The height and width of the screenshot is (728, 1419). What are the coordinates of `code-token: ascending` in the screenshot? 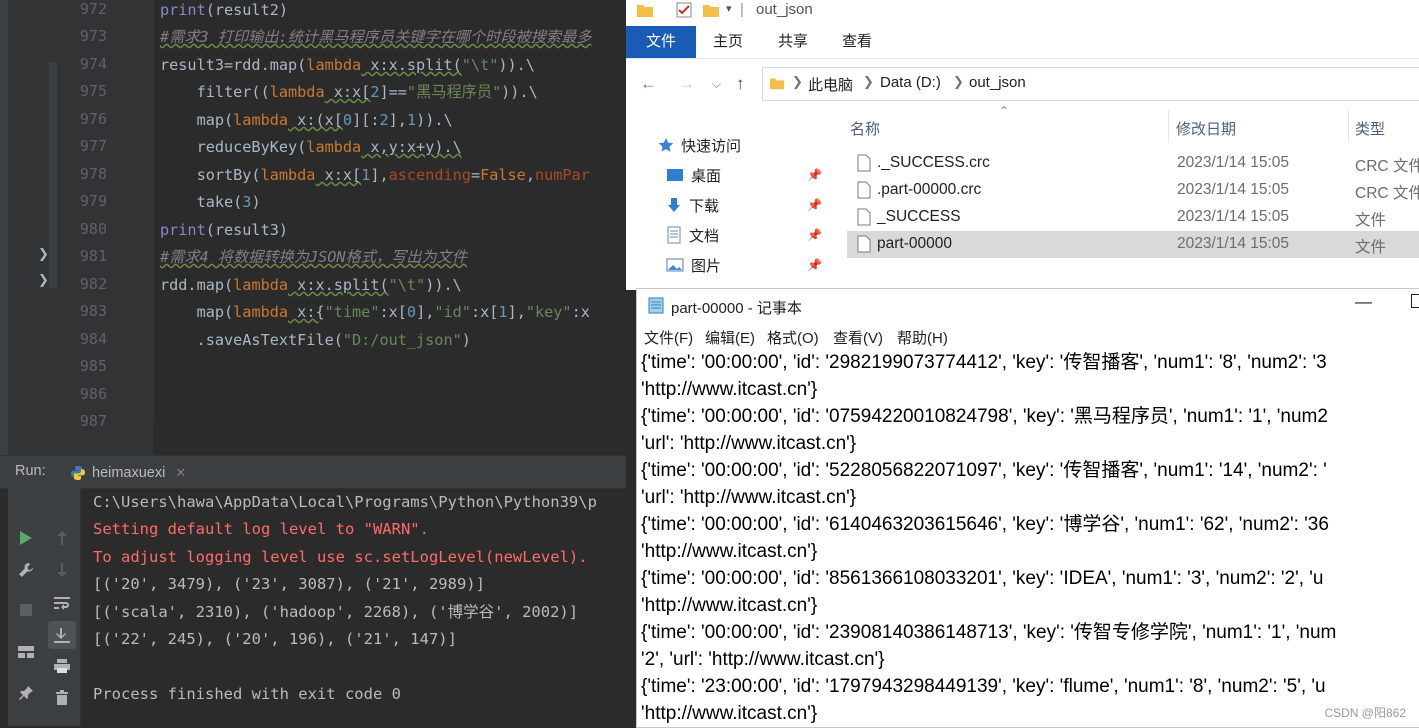 It's located at (429, 175).